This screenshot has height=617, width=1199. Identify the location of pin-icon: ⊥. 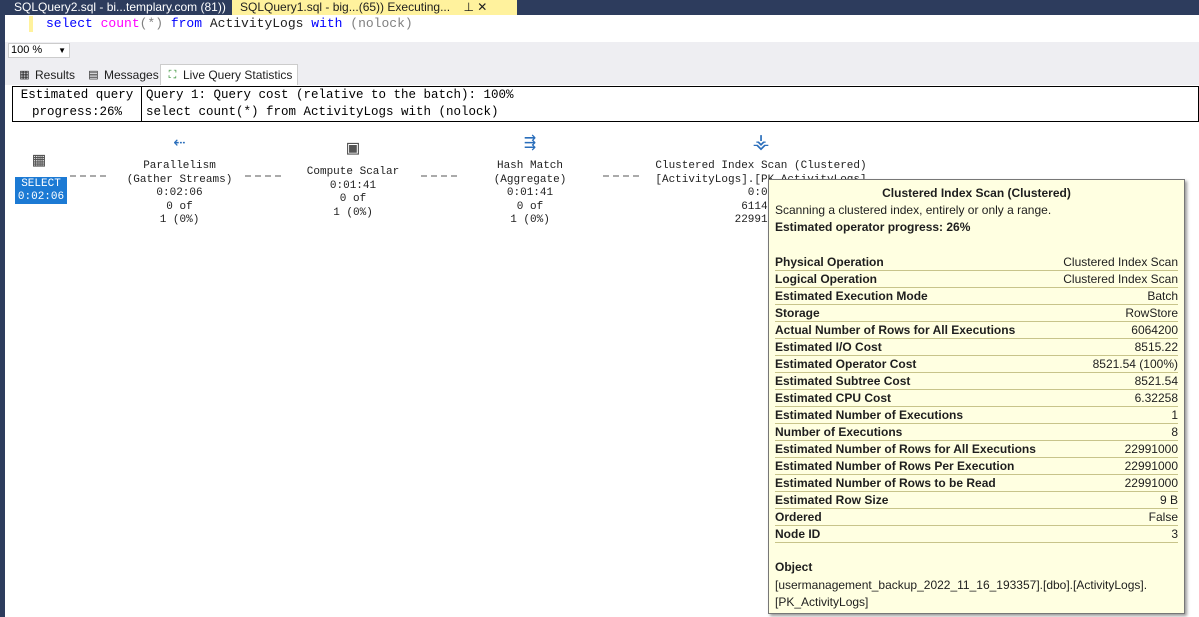
(468, 7).